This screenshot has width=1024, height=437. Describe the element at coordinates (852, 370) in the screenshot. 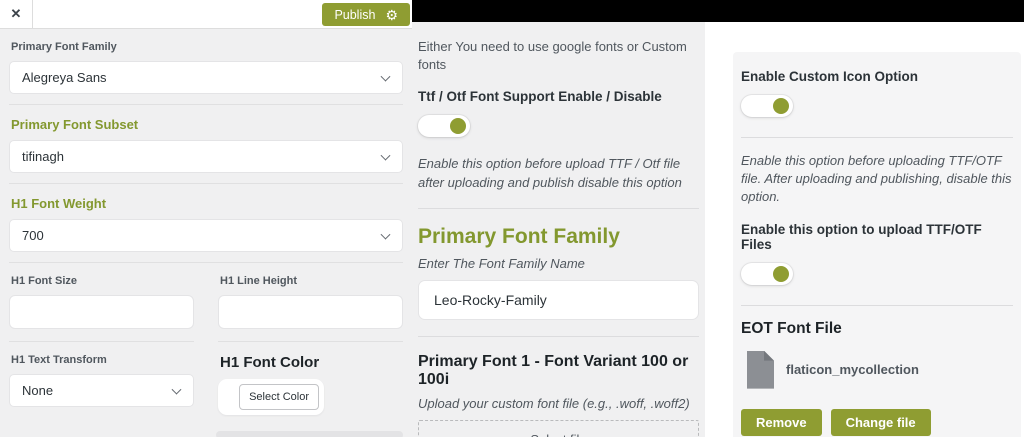

I see `uploaded-file-name: flaticon_mycollection` at that location.